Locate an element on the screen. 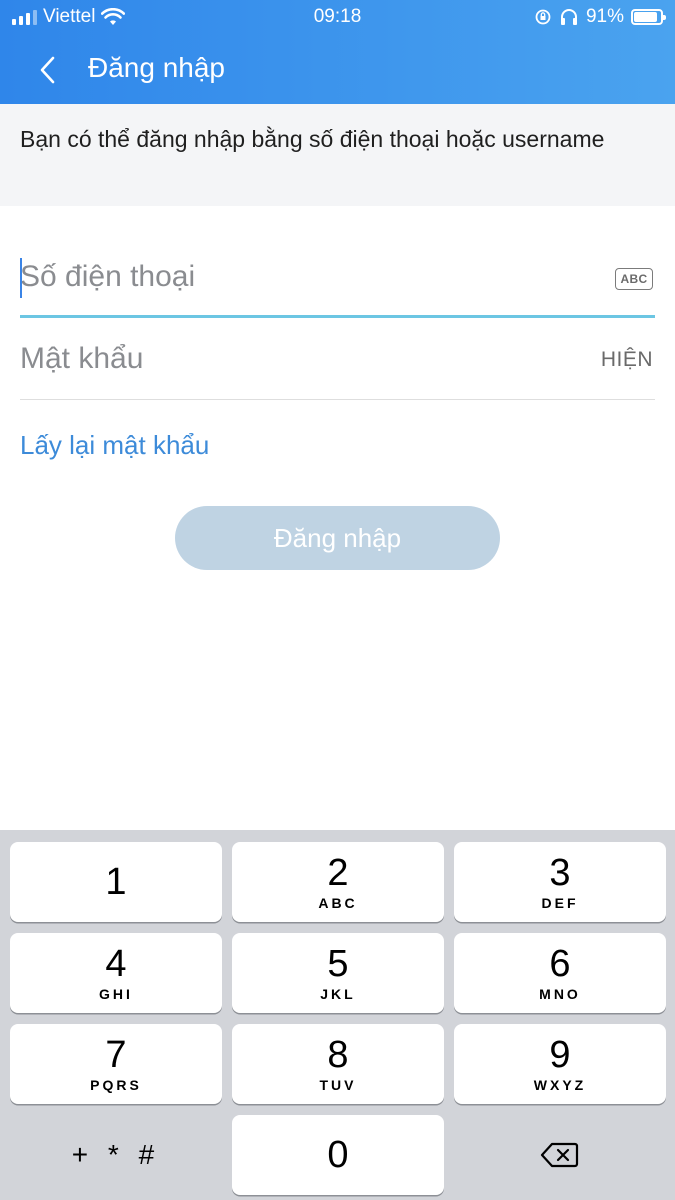 The height and width of the screenshot is (1200, 675). battery-percent: 91% is located at coordinates (604, 16).